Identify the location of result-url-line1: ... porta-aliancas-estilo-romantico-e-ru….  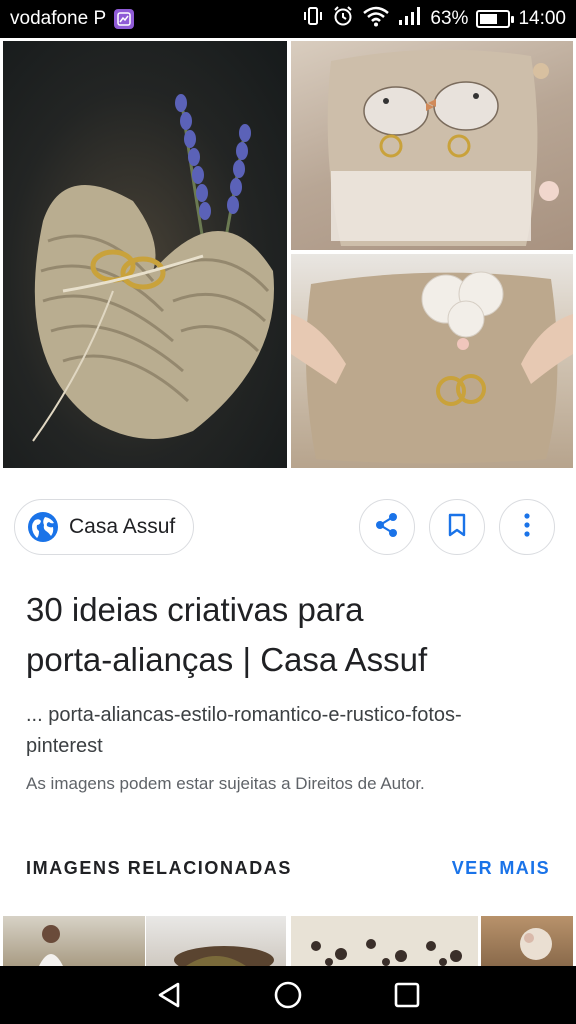
(244, 715).